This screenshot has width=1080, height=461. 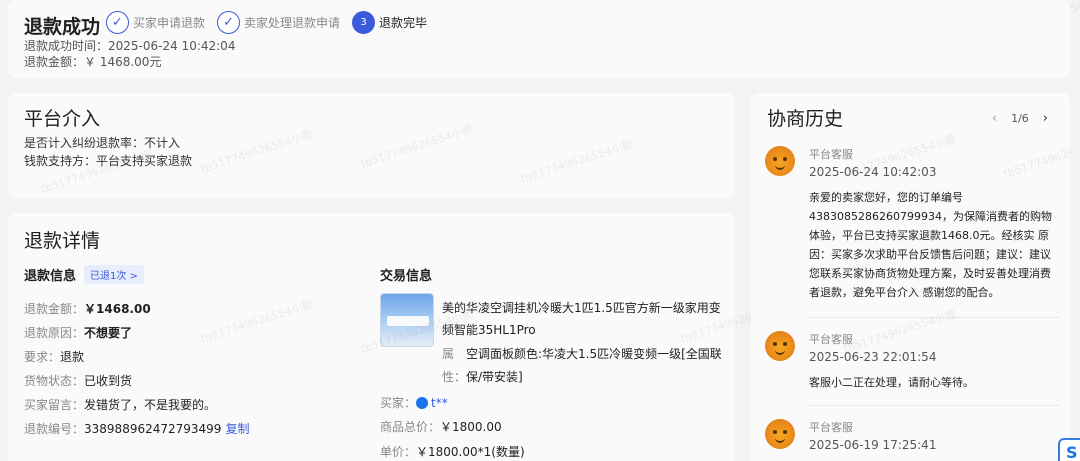 What do you see at coordinates (471, 427) in the screenshot?
I see `row-value: ￥1800.00` at bounding box center [471, 427].